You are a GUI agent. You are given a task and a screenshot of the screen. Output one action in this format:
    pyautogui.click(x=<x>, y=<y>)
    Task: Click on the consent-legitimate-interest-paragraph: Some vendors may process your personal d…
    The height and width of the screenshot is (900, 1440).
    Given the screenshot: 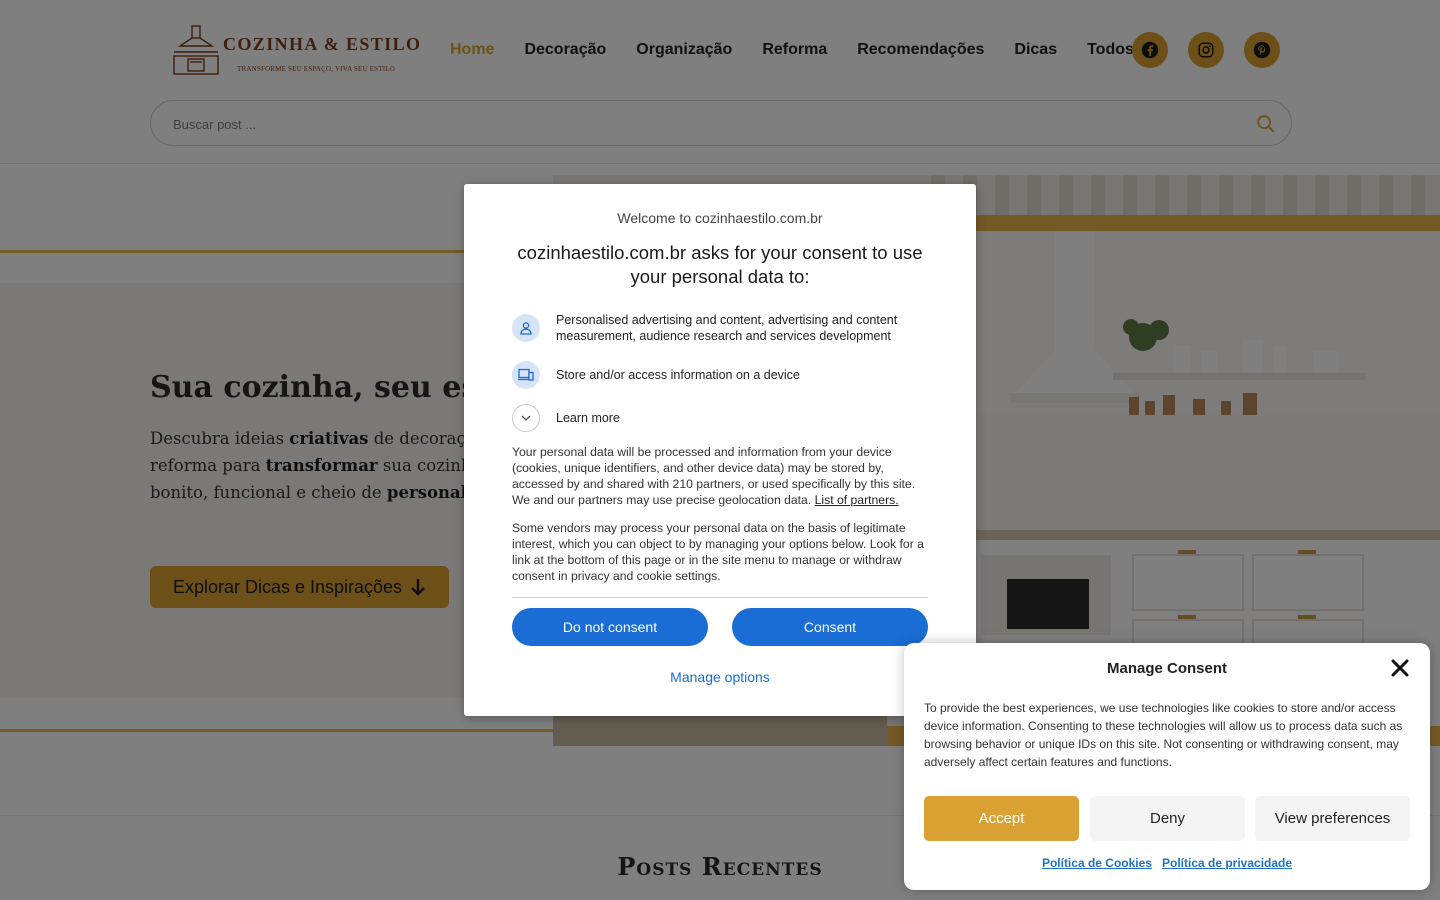 What is the action you would take?
    pyautogui.click(x=718, y=552)
    